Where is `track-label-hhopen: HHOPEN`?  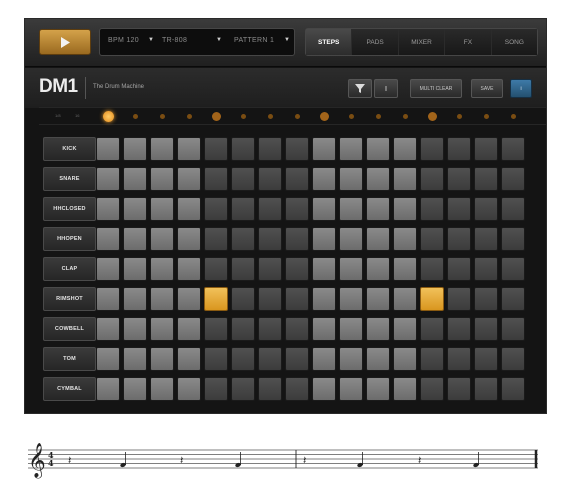
track-label-hhopen: HHOPEN is located at coordinates (69, 239).